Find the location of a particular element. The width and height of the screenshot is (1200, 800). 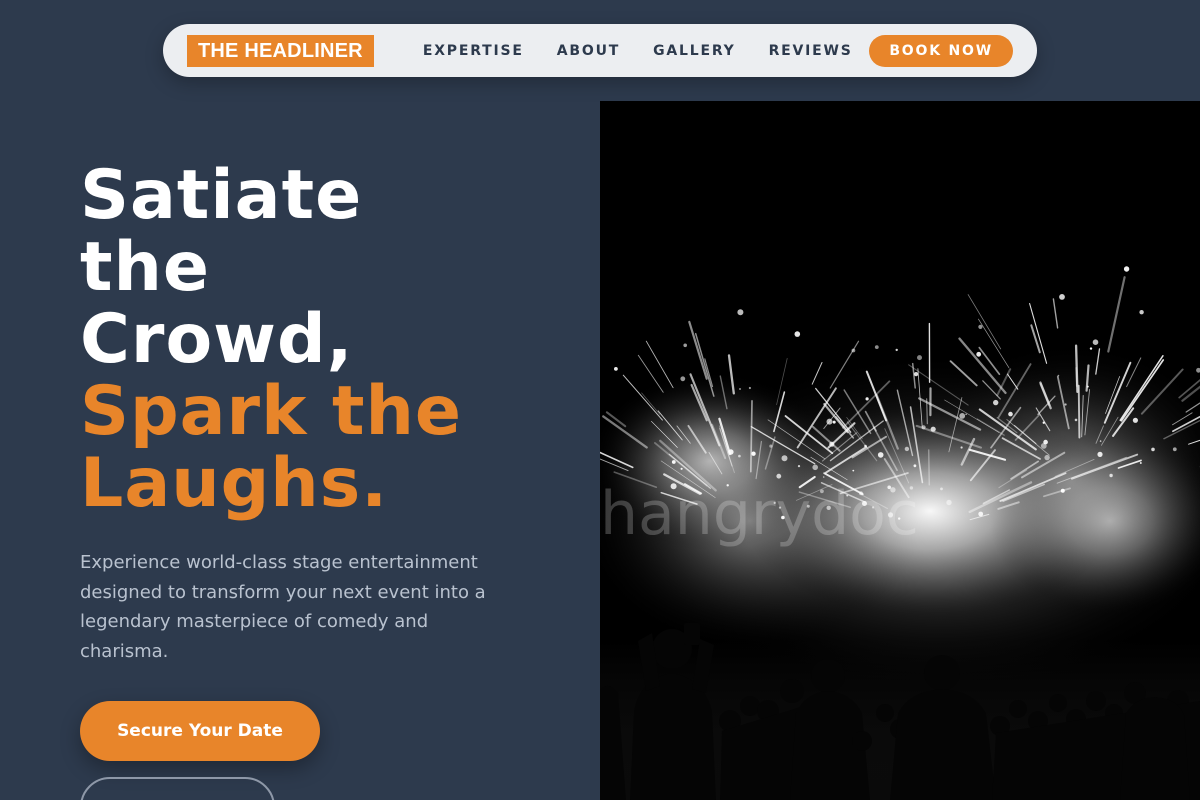

nav-link-expertise: EXPERTISE is located at coordinates (473, 51).